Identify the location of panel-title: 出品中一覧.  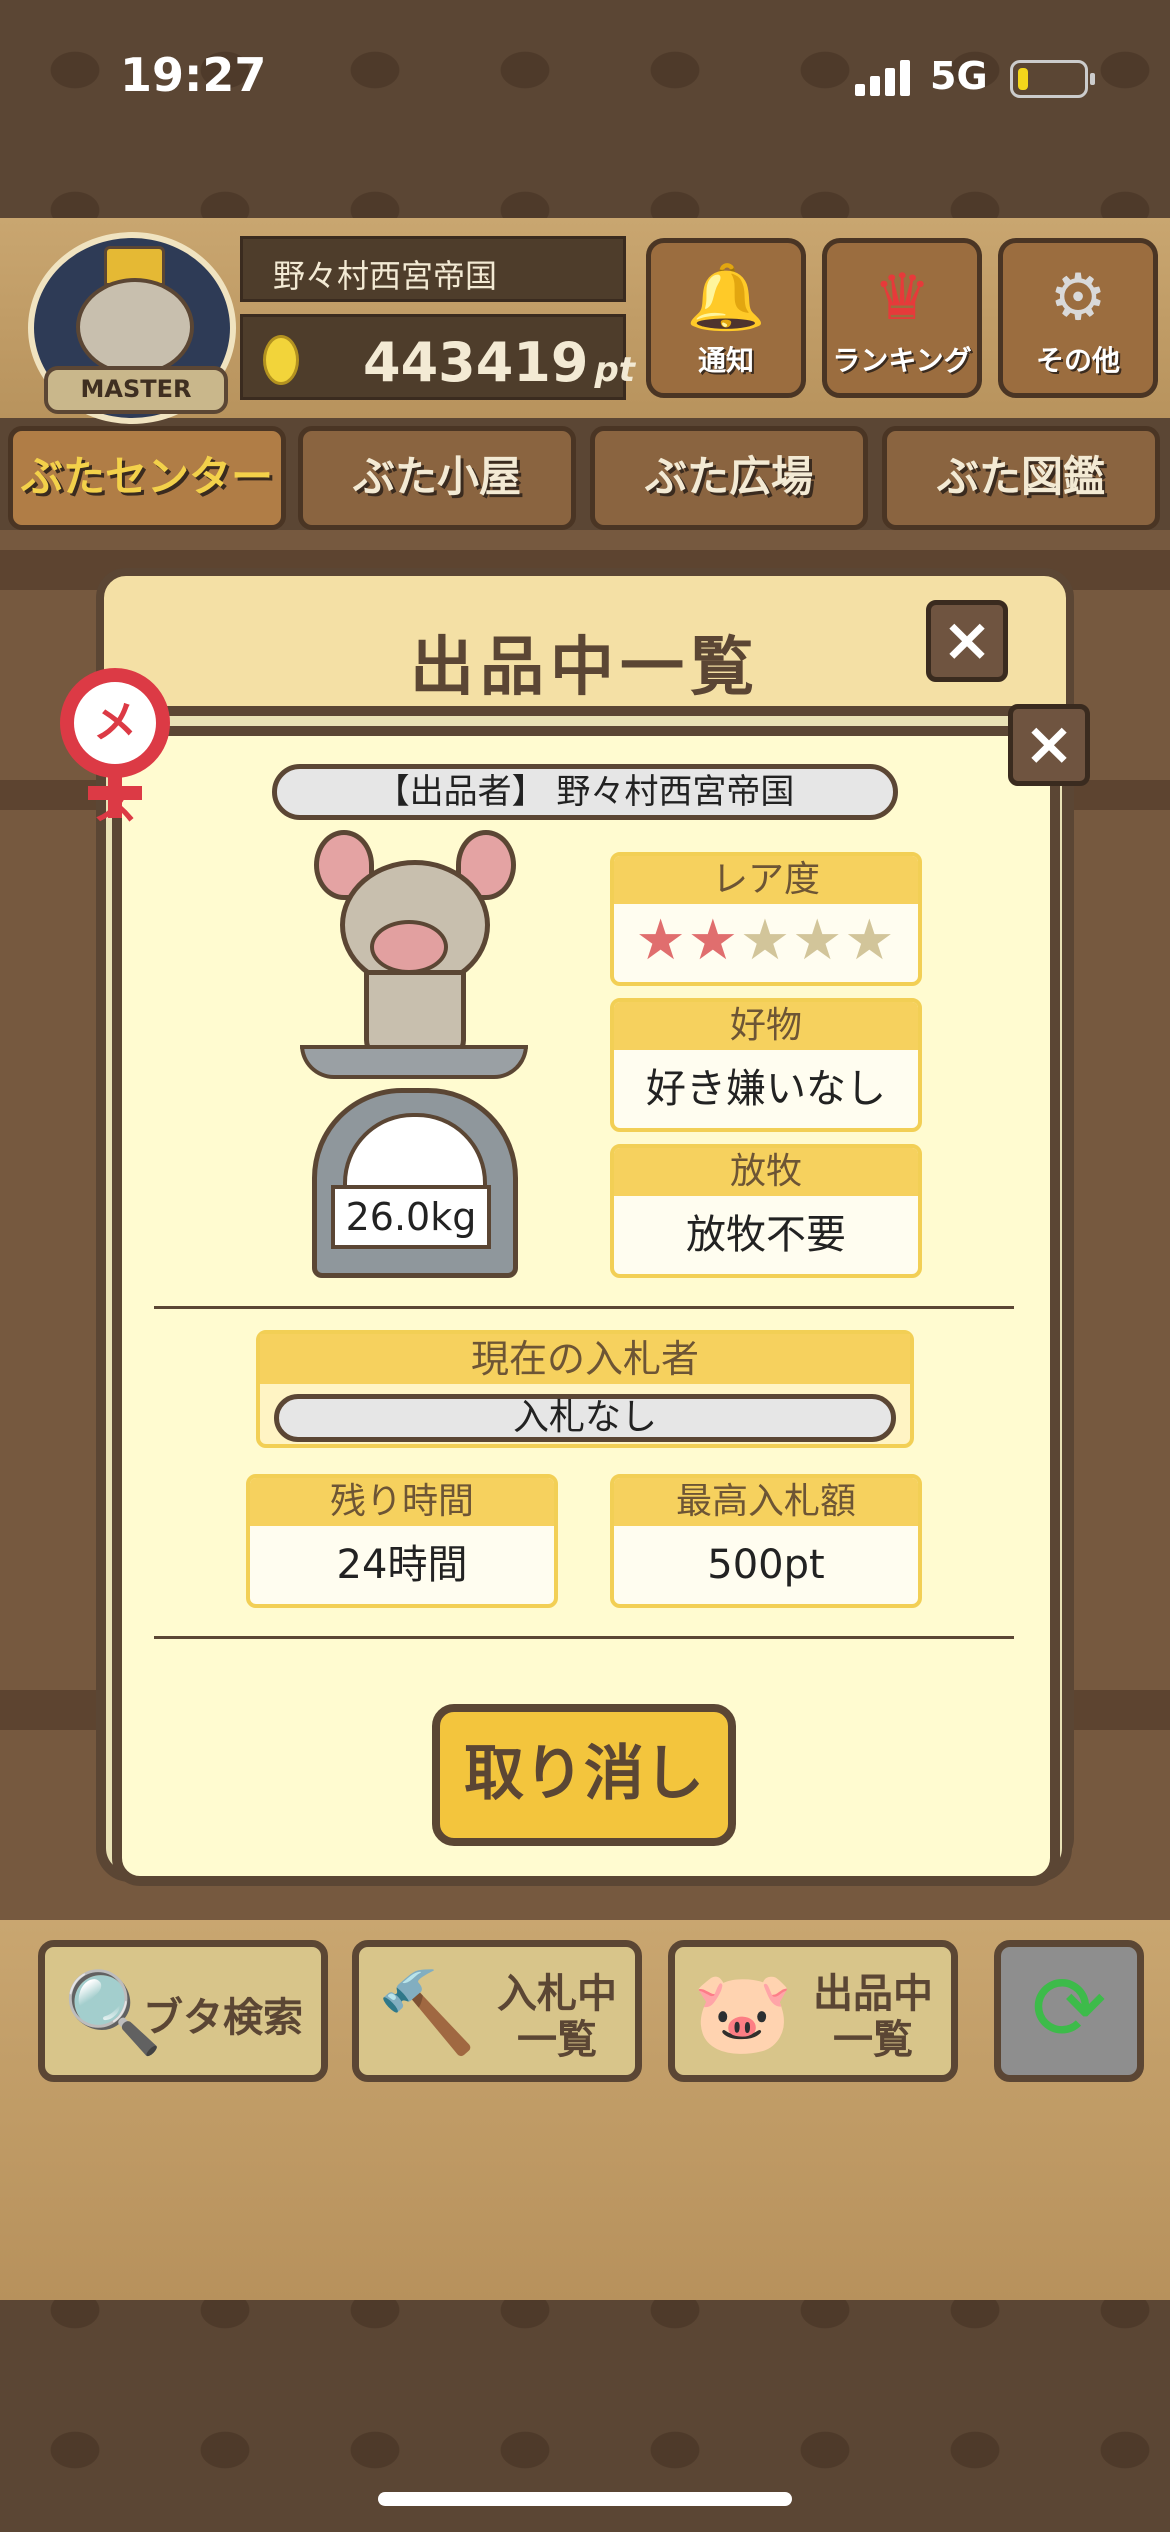
(585, 668).